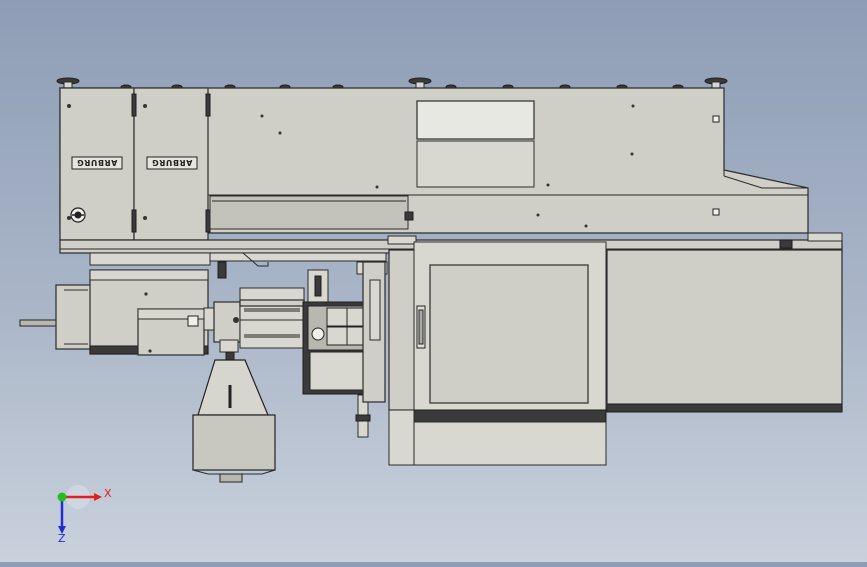 This screenshot has width=867, height=567. Describe the element at coordinates (234, 411) in the screenshot. I see `material-hopper` at that location.